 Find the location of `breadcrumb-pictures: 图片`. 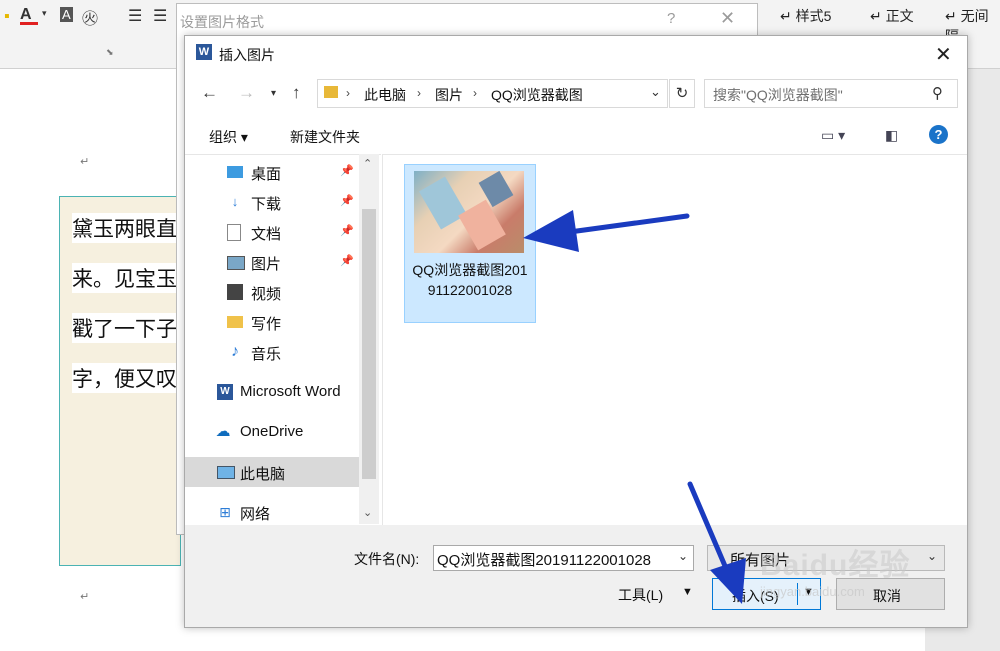

breadcrumb-pictures: 图片 is located at coordinates (449, 95).